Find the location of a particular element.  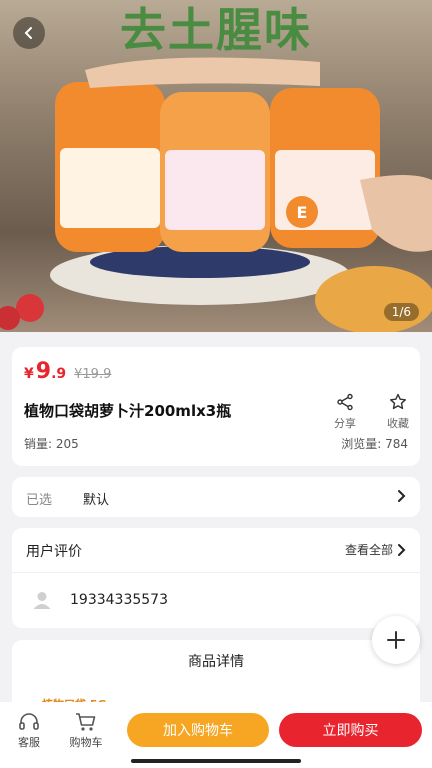

view-all-reviews-link: 查看全部 is located at coordinates (375, 549).